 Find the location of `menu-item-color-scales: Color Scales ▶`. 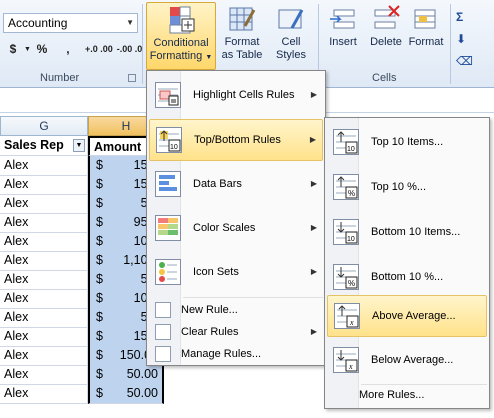

menu-item-color-scales: Color Scales ▶ is located at coordinates (236, 229).